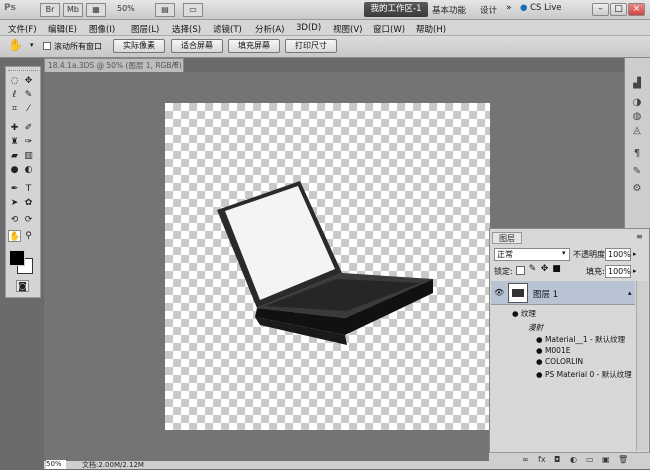 The image size is (650, 470). Describe the element at coordinates (78, 46) in the screenshot. I see `scroll-all-label: 滚动所有窗口` at that location.